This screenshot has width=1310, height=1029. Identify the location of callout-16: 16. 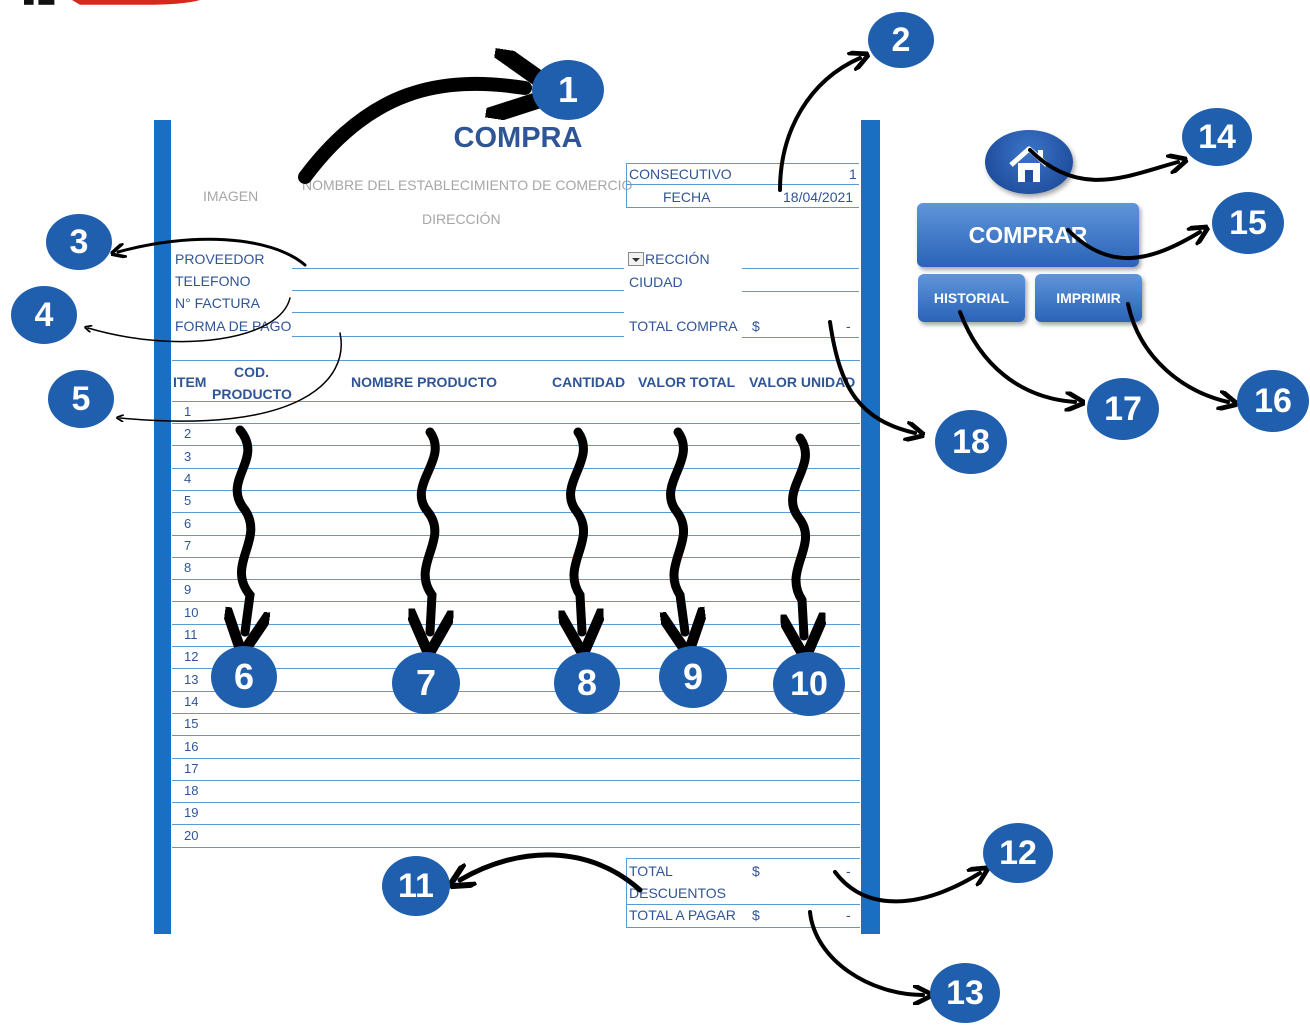
(1273, 401).